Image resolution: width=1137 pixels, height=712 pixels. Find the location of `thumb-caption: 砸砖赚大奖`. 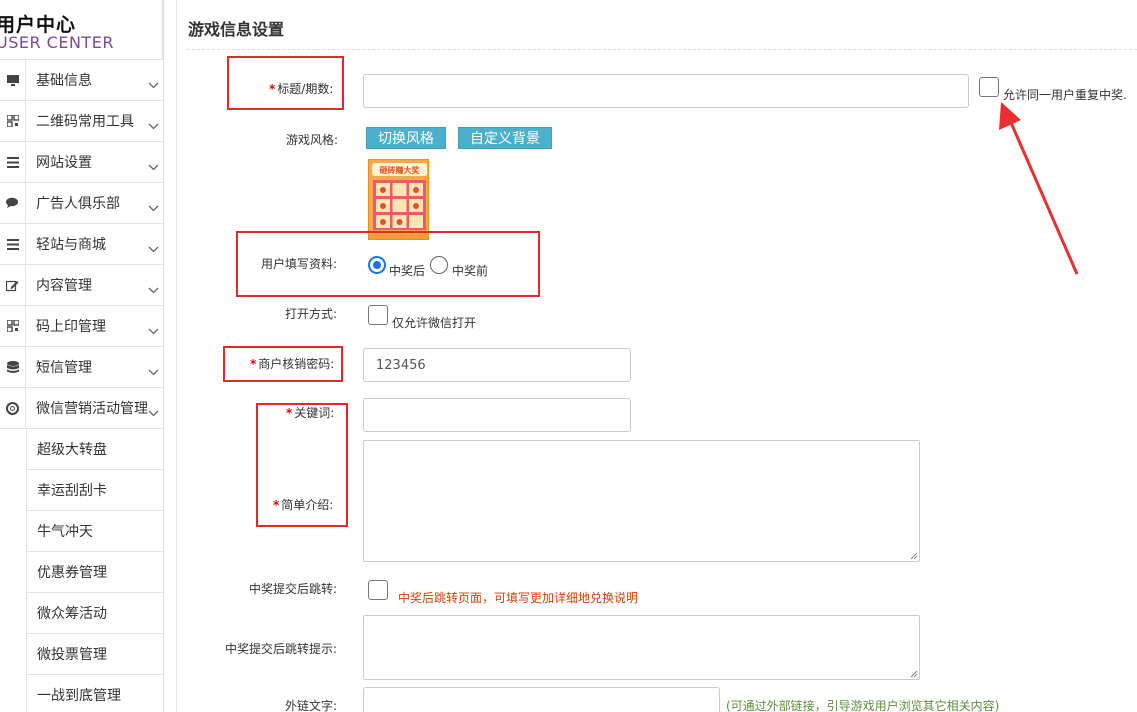

thumb-caption: 砸砖赚大奖 is located at coordinates (400, 170).